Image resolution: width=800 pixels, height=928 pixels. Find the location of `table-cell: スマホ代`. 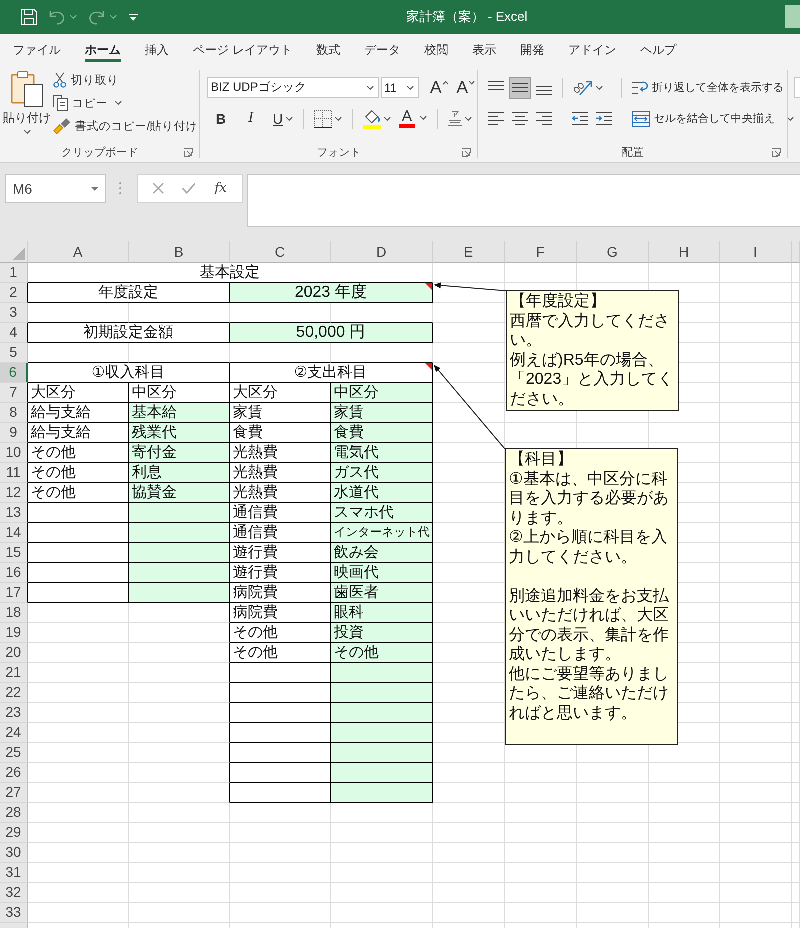

table-cell: スマホ代 is located at coordinates (382, 513).